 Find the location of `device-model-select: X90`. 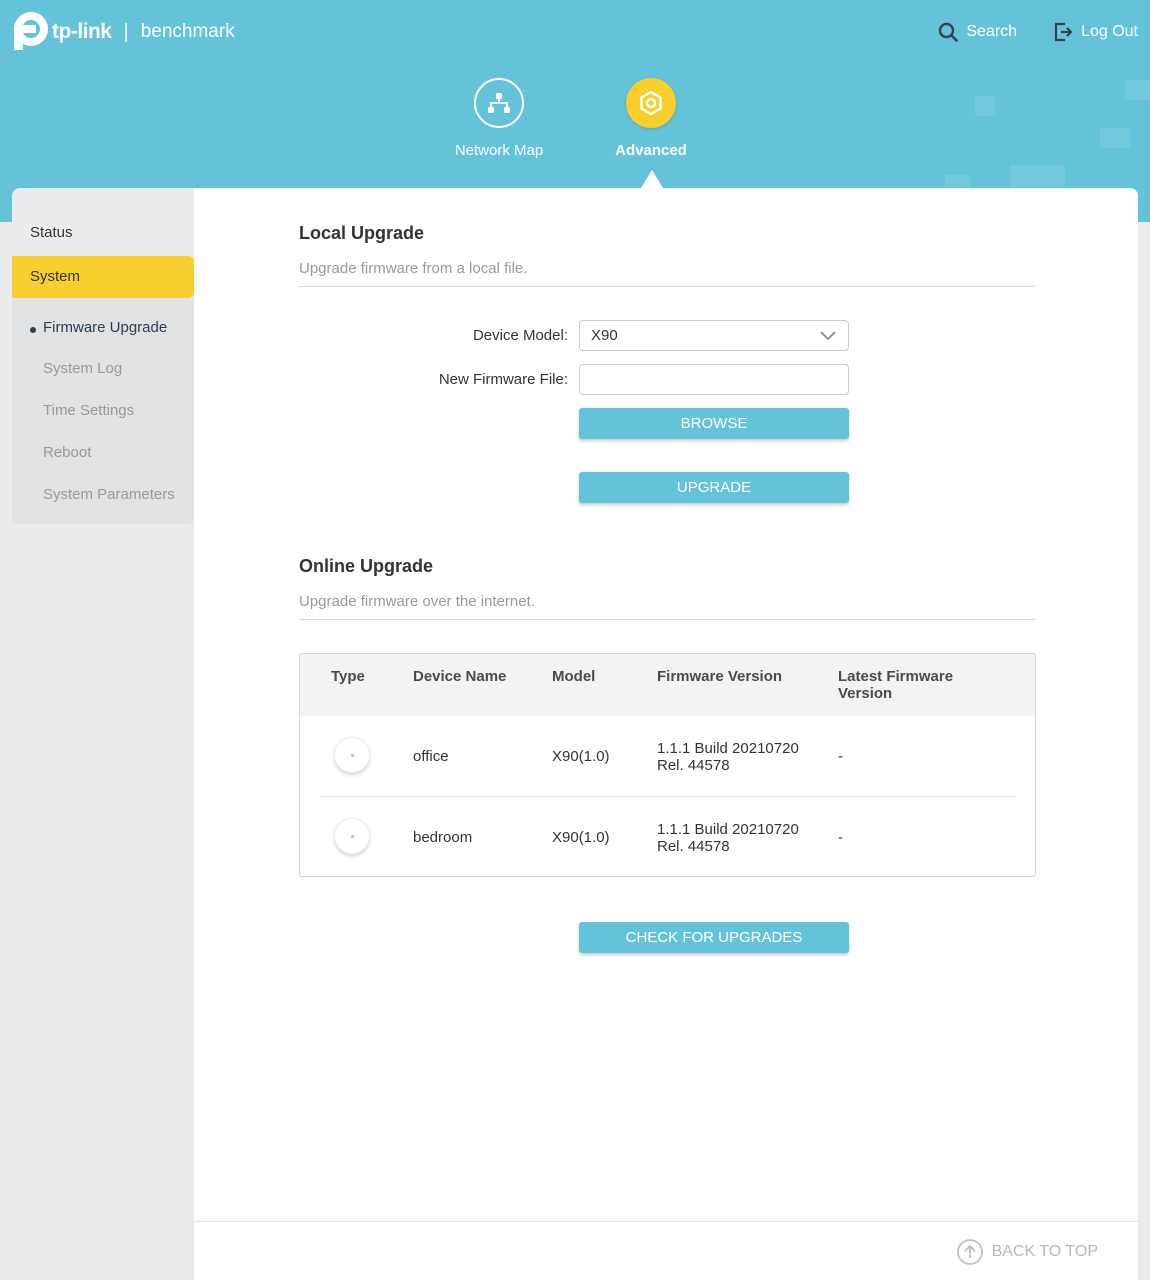

device-model-select: X90 is located at coordinates (714, 335).